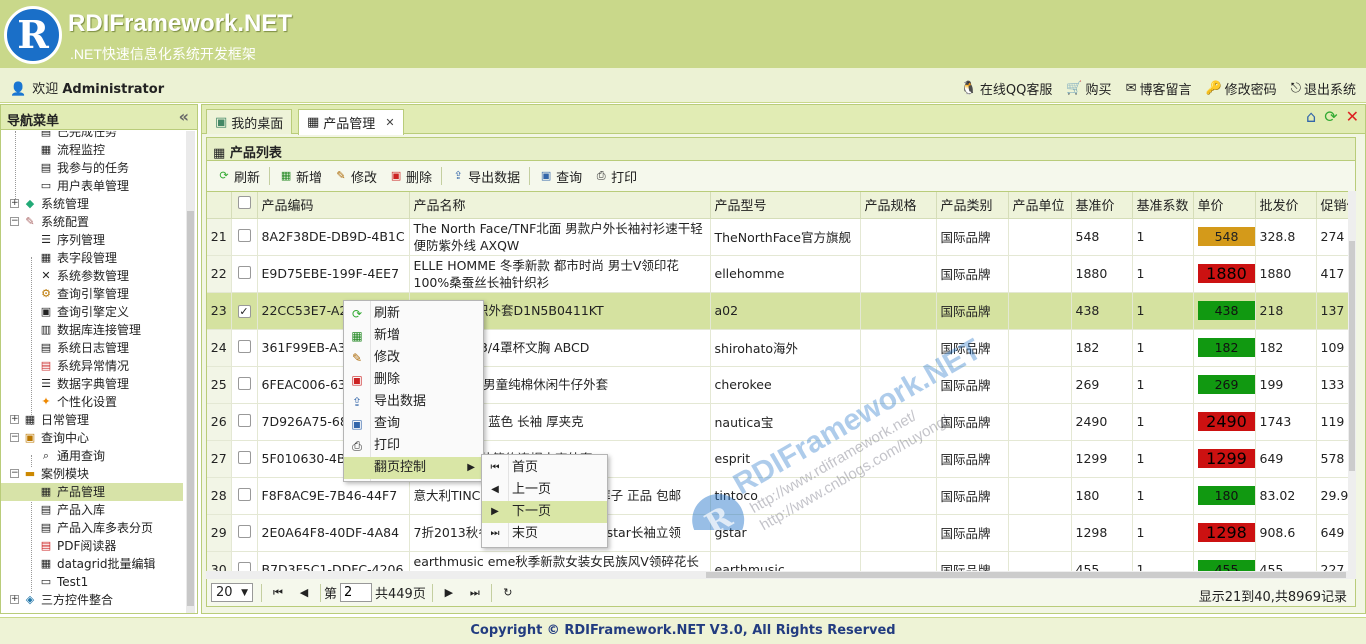 This screenshot has height=644, width=1366. I want to click on sidebar-item-user-forms: ▭ 用户表单管理, so click(94, 186).